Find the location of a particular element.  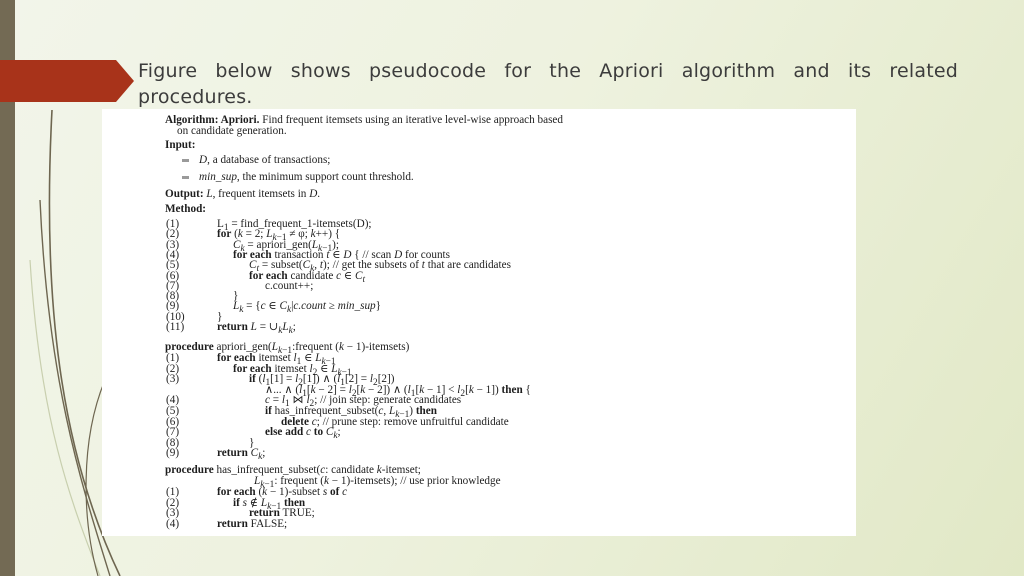

input-item: D, a database of transactions; is located at coordinates (256, 160).